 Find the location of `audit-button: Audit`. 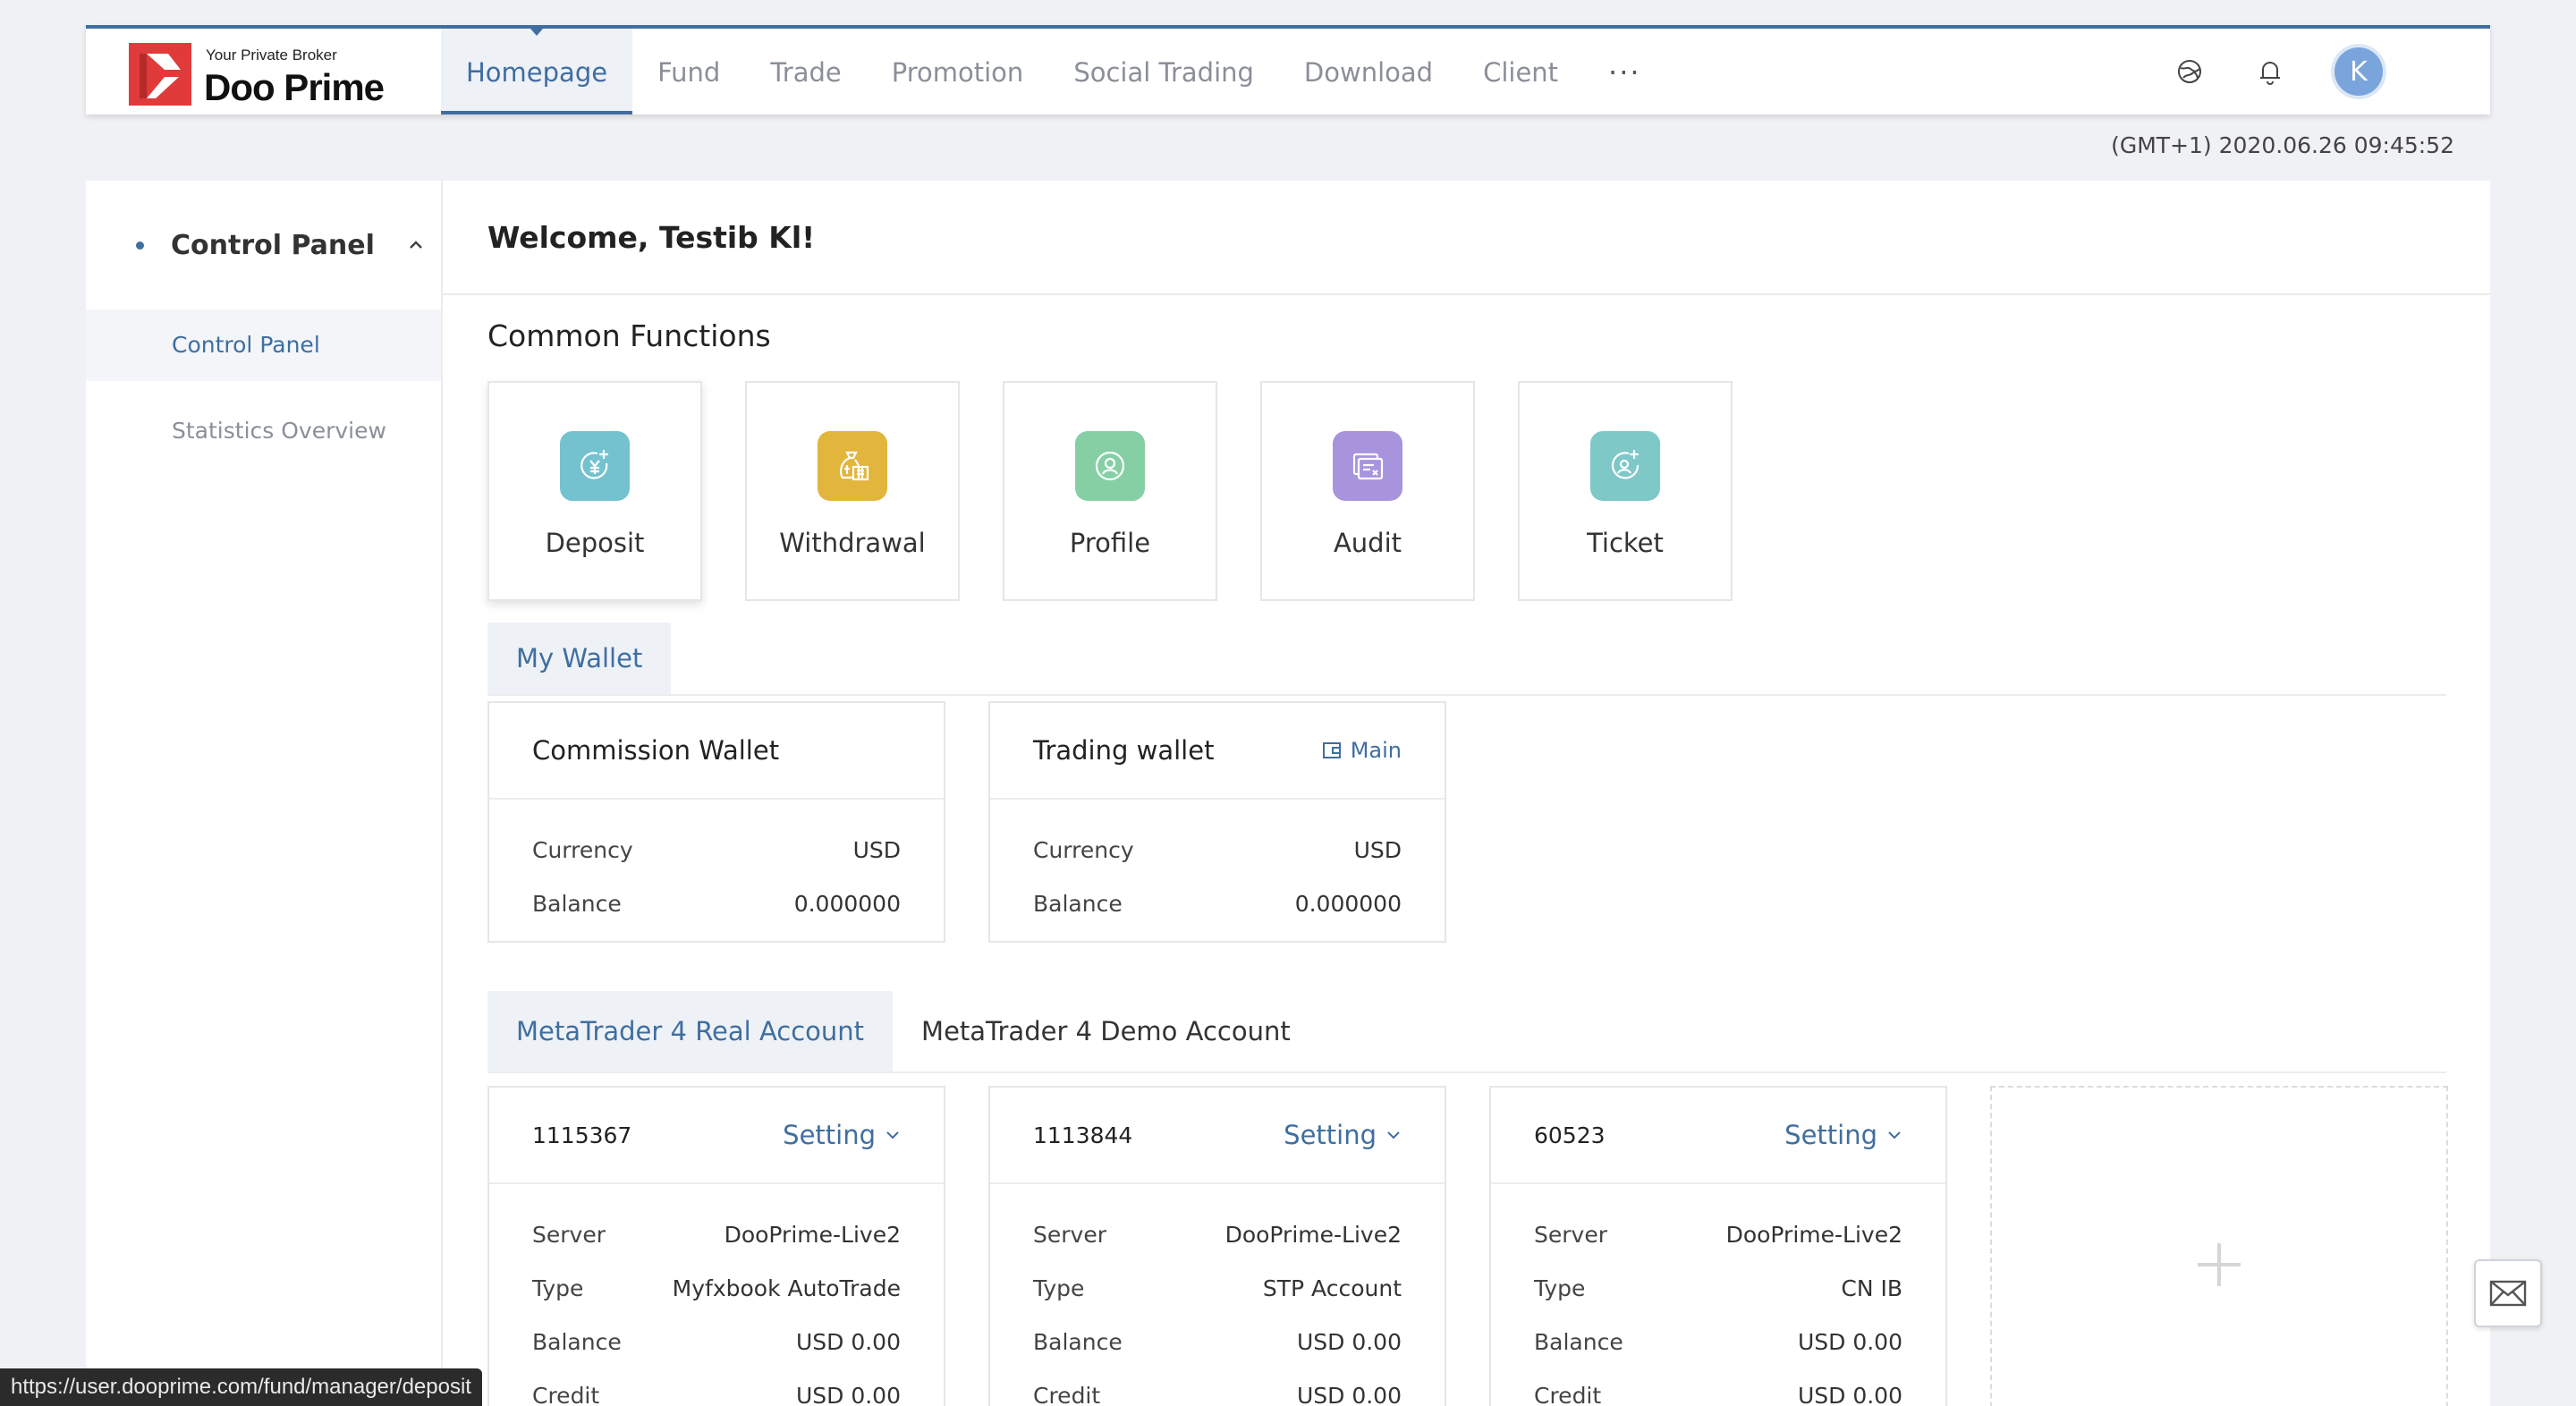

audit-button: Audit is located at coordinates (1367, 491).